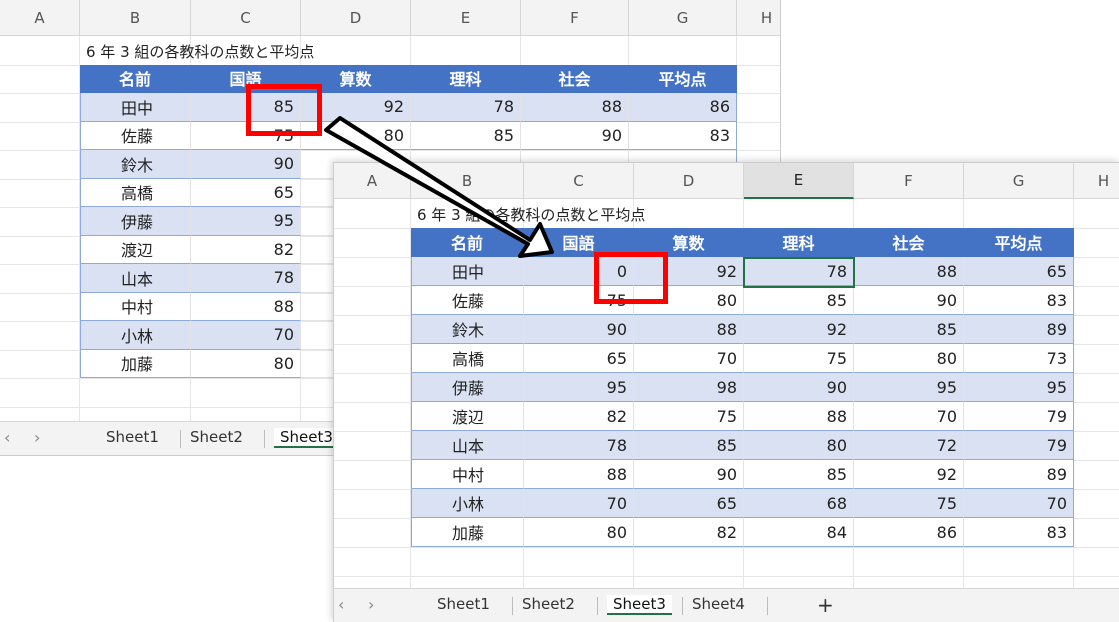 Image resolution: width=1119 pixels, height=622 pixels. I want to click on sheet-tab-sheet3: Sheet3, so click(306, 438).